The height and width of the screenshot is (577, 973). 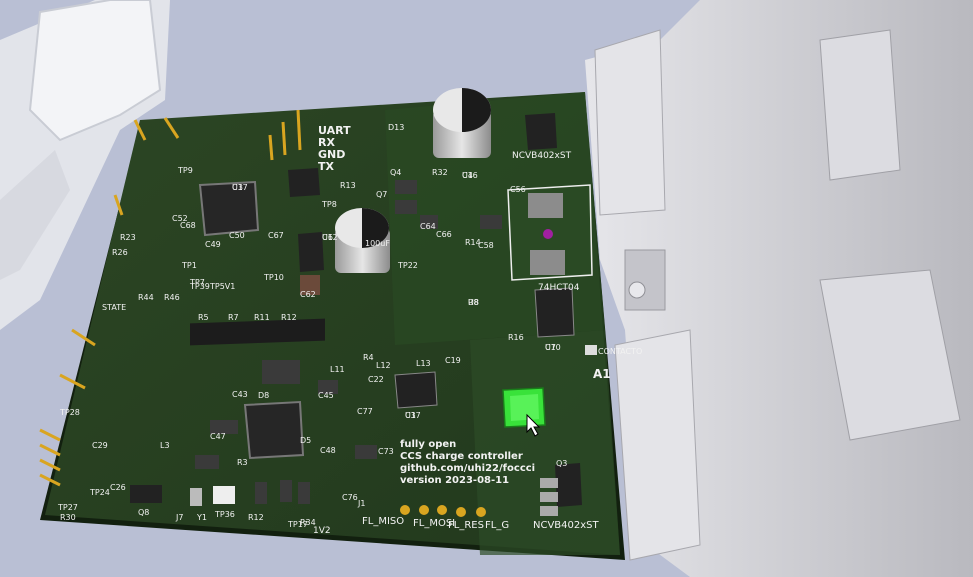 What do you see at coordinates (222, 286) in the screenshot?
I see `ref-designator: TP5V1` at bounding box center [222, 286].